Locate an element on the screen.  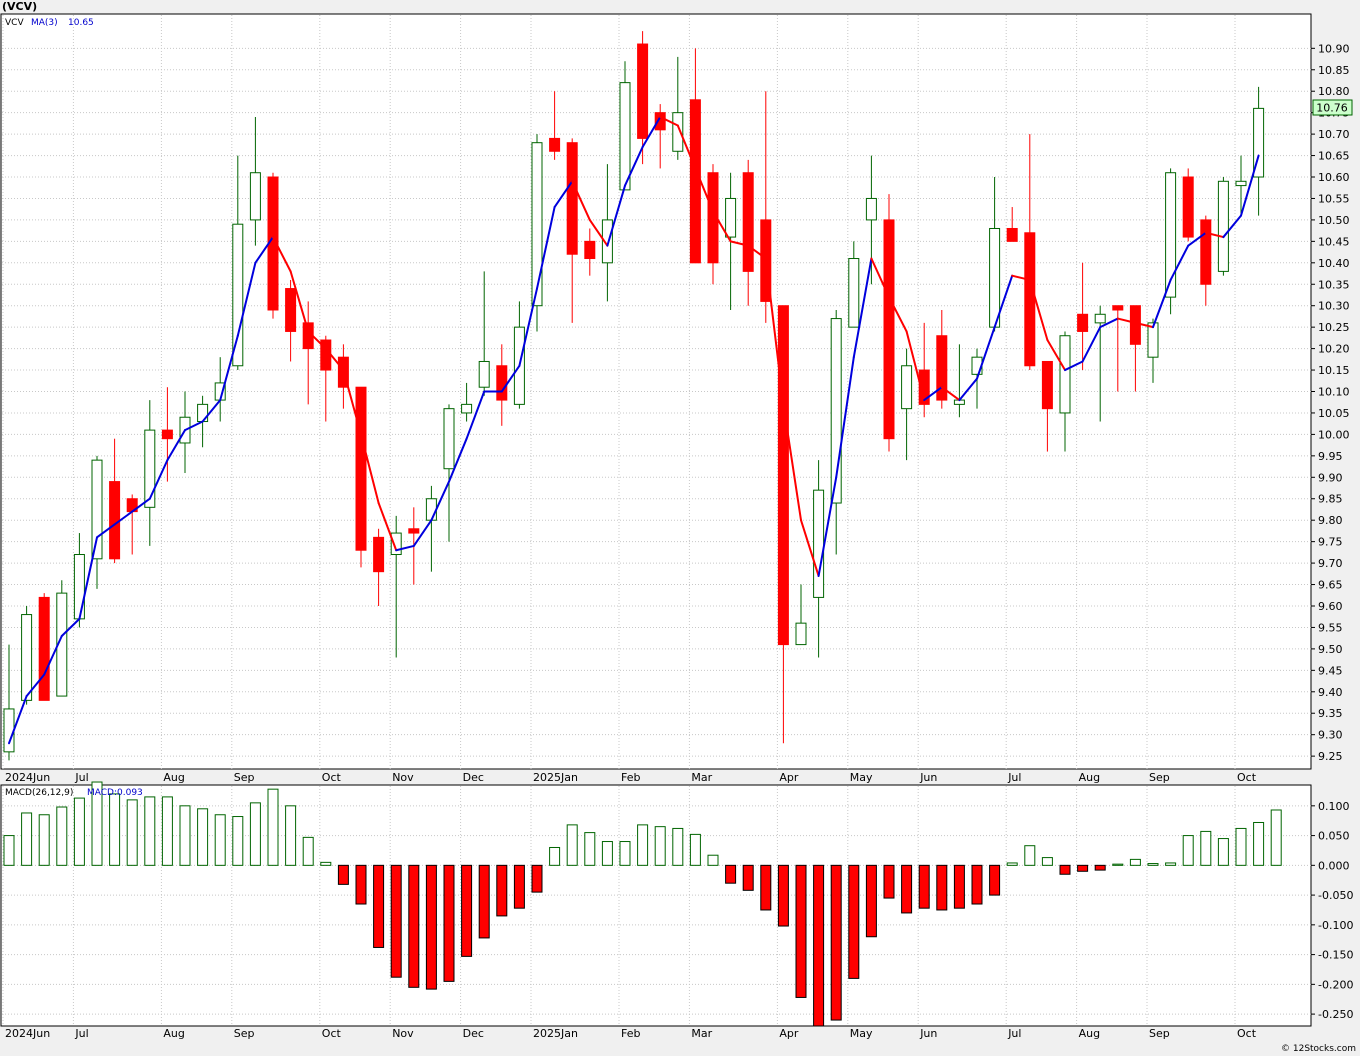
macd-tick-label: -0.200 is located at coordinates (1335, 984).